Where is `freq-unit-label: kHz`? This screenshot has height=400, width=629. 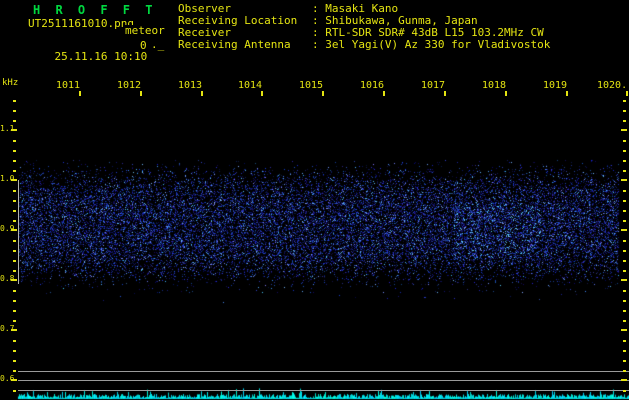
freq-unit-label: kHz is located at coordinates (10, 83).